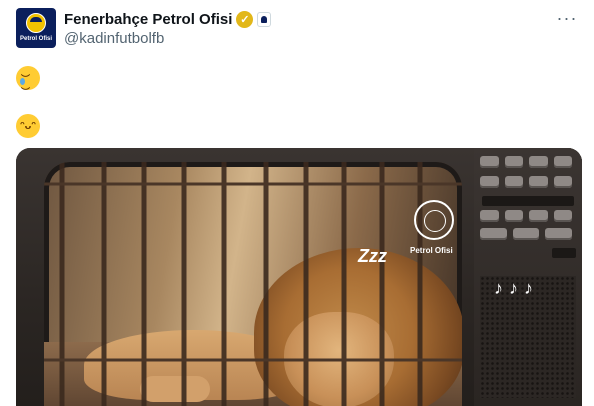 This screenshot has width=594, height=406. What do you see at coordinates (245, 19) in the screenshot?
I see `verified-badge-icon: ✓` at bounding box center [245, 19].